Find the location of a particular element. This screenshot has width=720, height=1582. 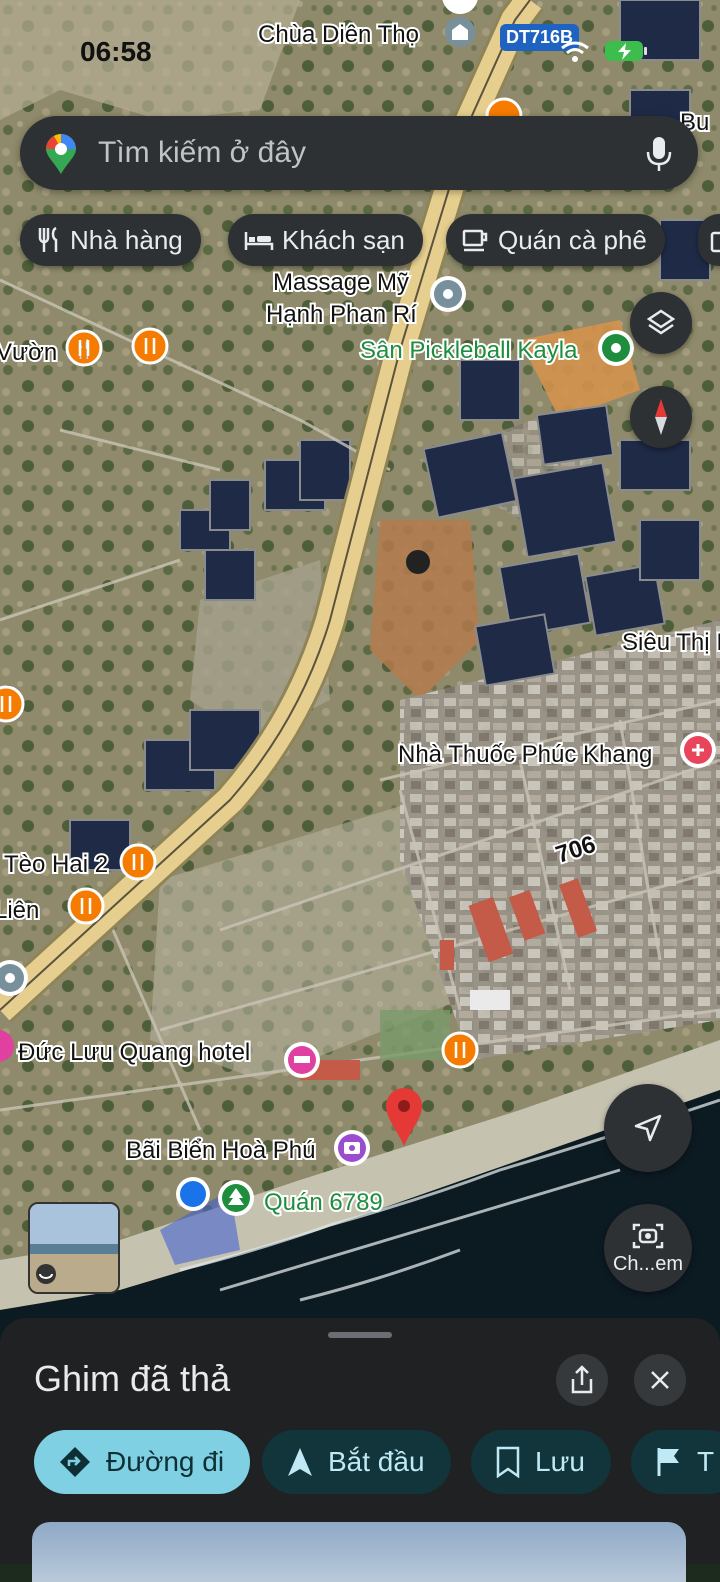

my-location-button is located at coordinates (648, 1128).